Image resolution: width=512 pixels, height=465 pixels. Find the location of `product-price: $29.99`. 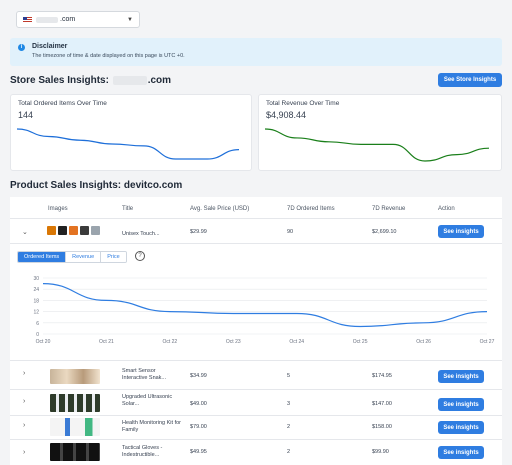

product-price: $29.99 is located at coordinates (198, 232).